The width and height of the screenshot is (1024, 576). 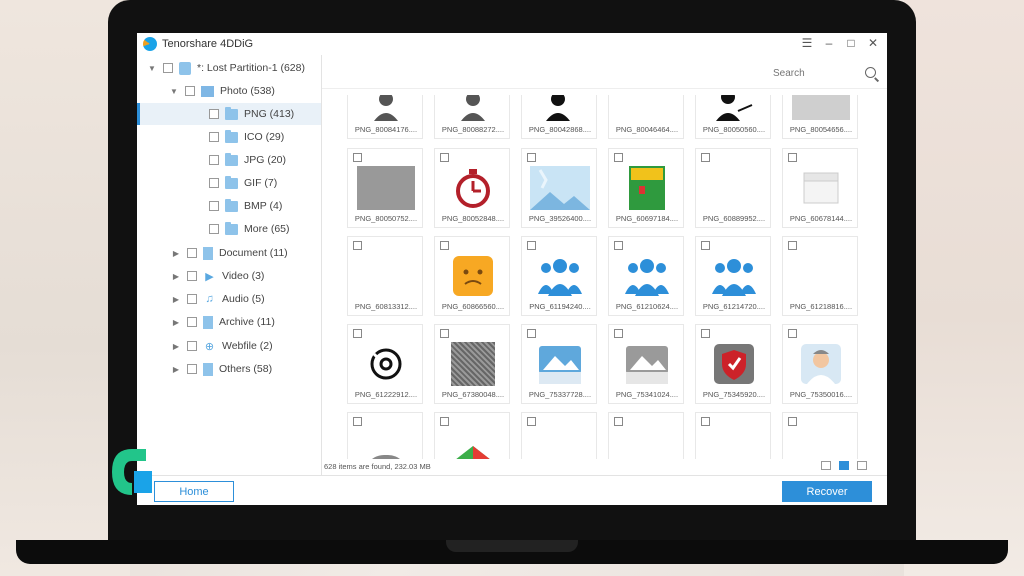 What do you see at coordinates (245, 206) in the screenshot?
I see `tree-item-bmp: BMP (4)` at bounding box center [245, 206].